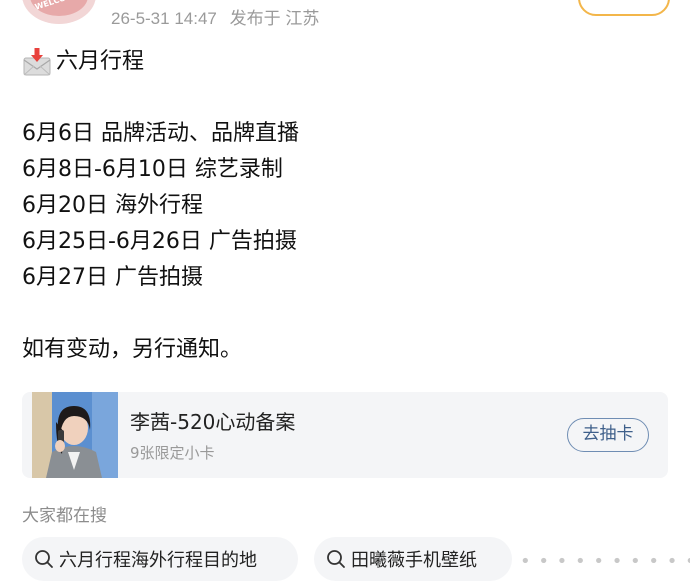 This screenshot has height=584, width=690. What do you see at coordinates (274, 18) in the screenshot?
I see `post-location: 发布于 江苏` at bounding box center [274, 18].